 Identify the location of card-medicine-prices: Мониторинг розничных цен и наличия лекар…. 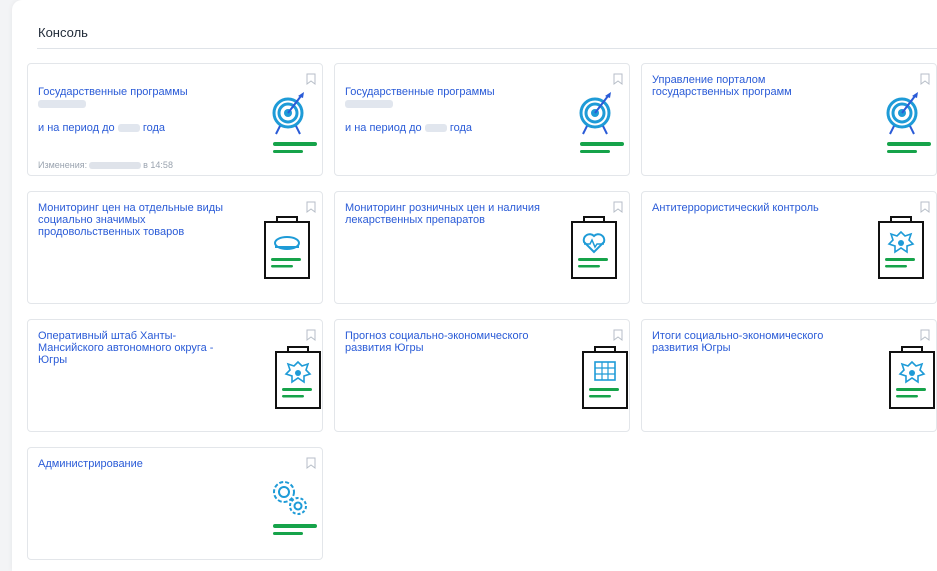
(482, 247).